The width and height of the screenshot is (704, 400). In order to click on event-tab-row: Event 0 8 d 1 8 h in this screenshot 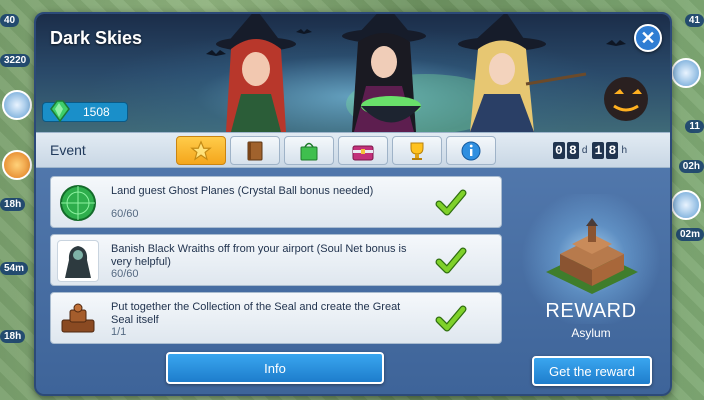, I will do `click(353, 150)`.